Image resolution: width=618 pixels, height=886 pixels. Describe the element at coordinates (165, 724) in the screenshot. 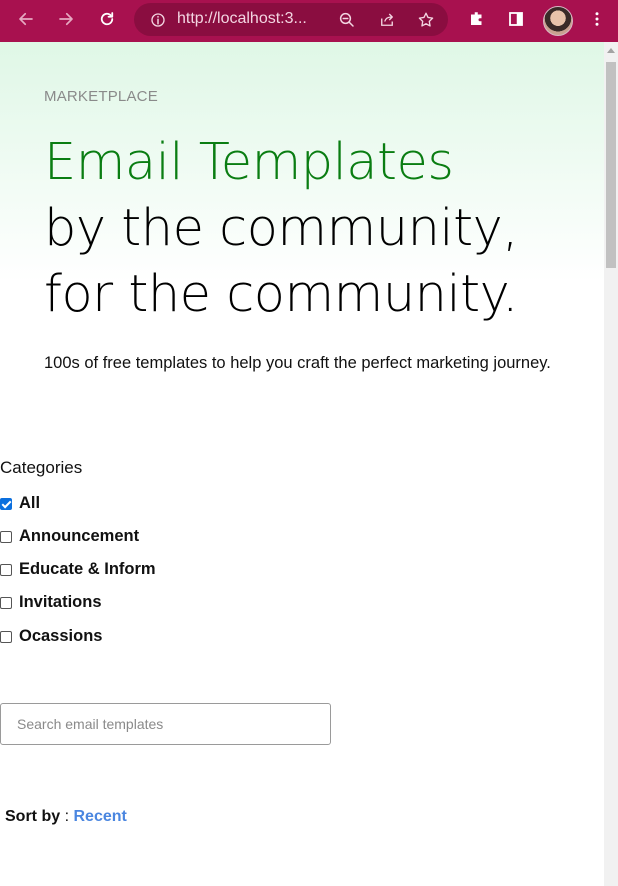

I see `search-input` at that location.